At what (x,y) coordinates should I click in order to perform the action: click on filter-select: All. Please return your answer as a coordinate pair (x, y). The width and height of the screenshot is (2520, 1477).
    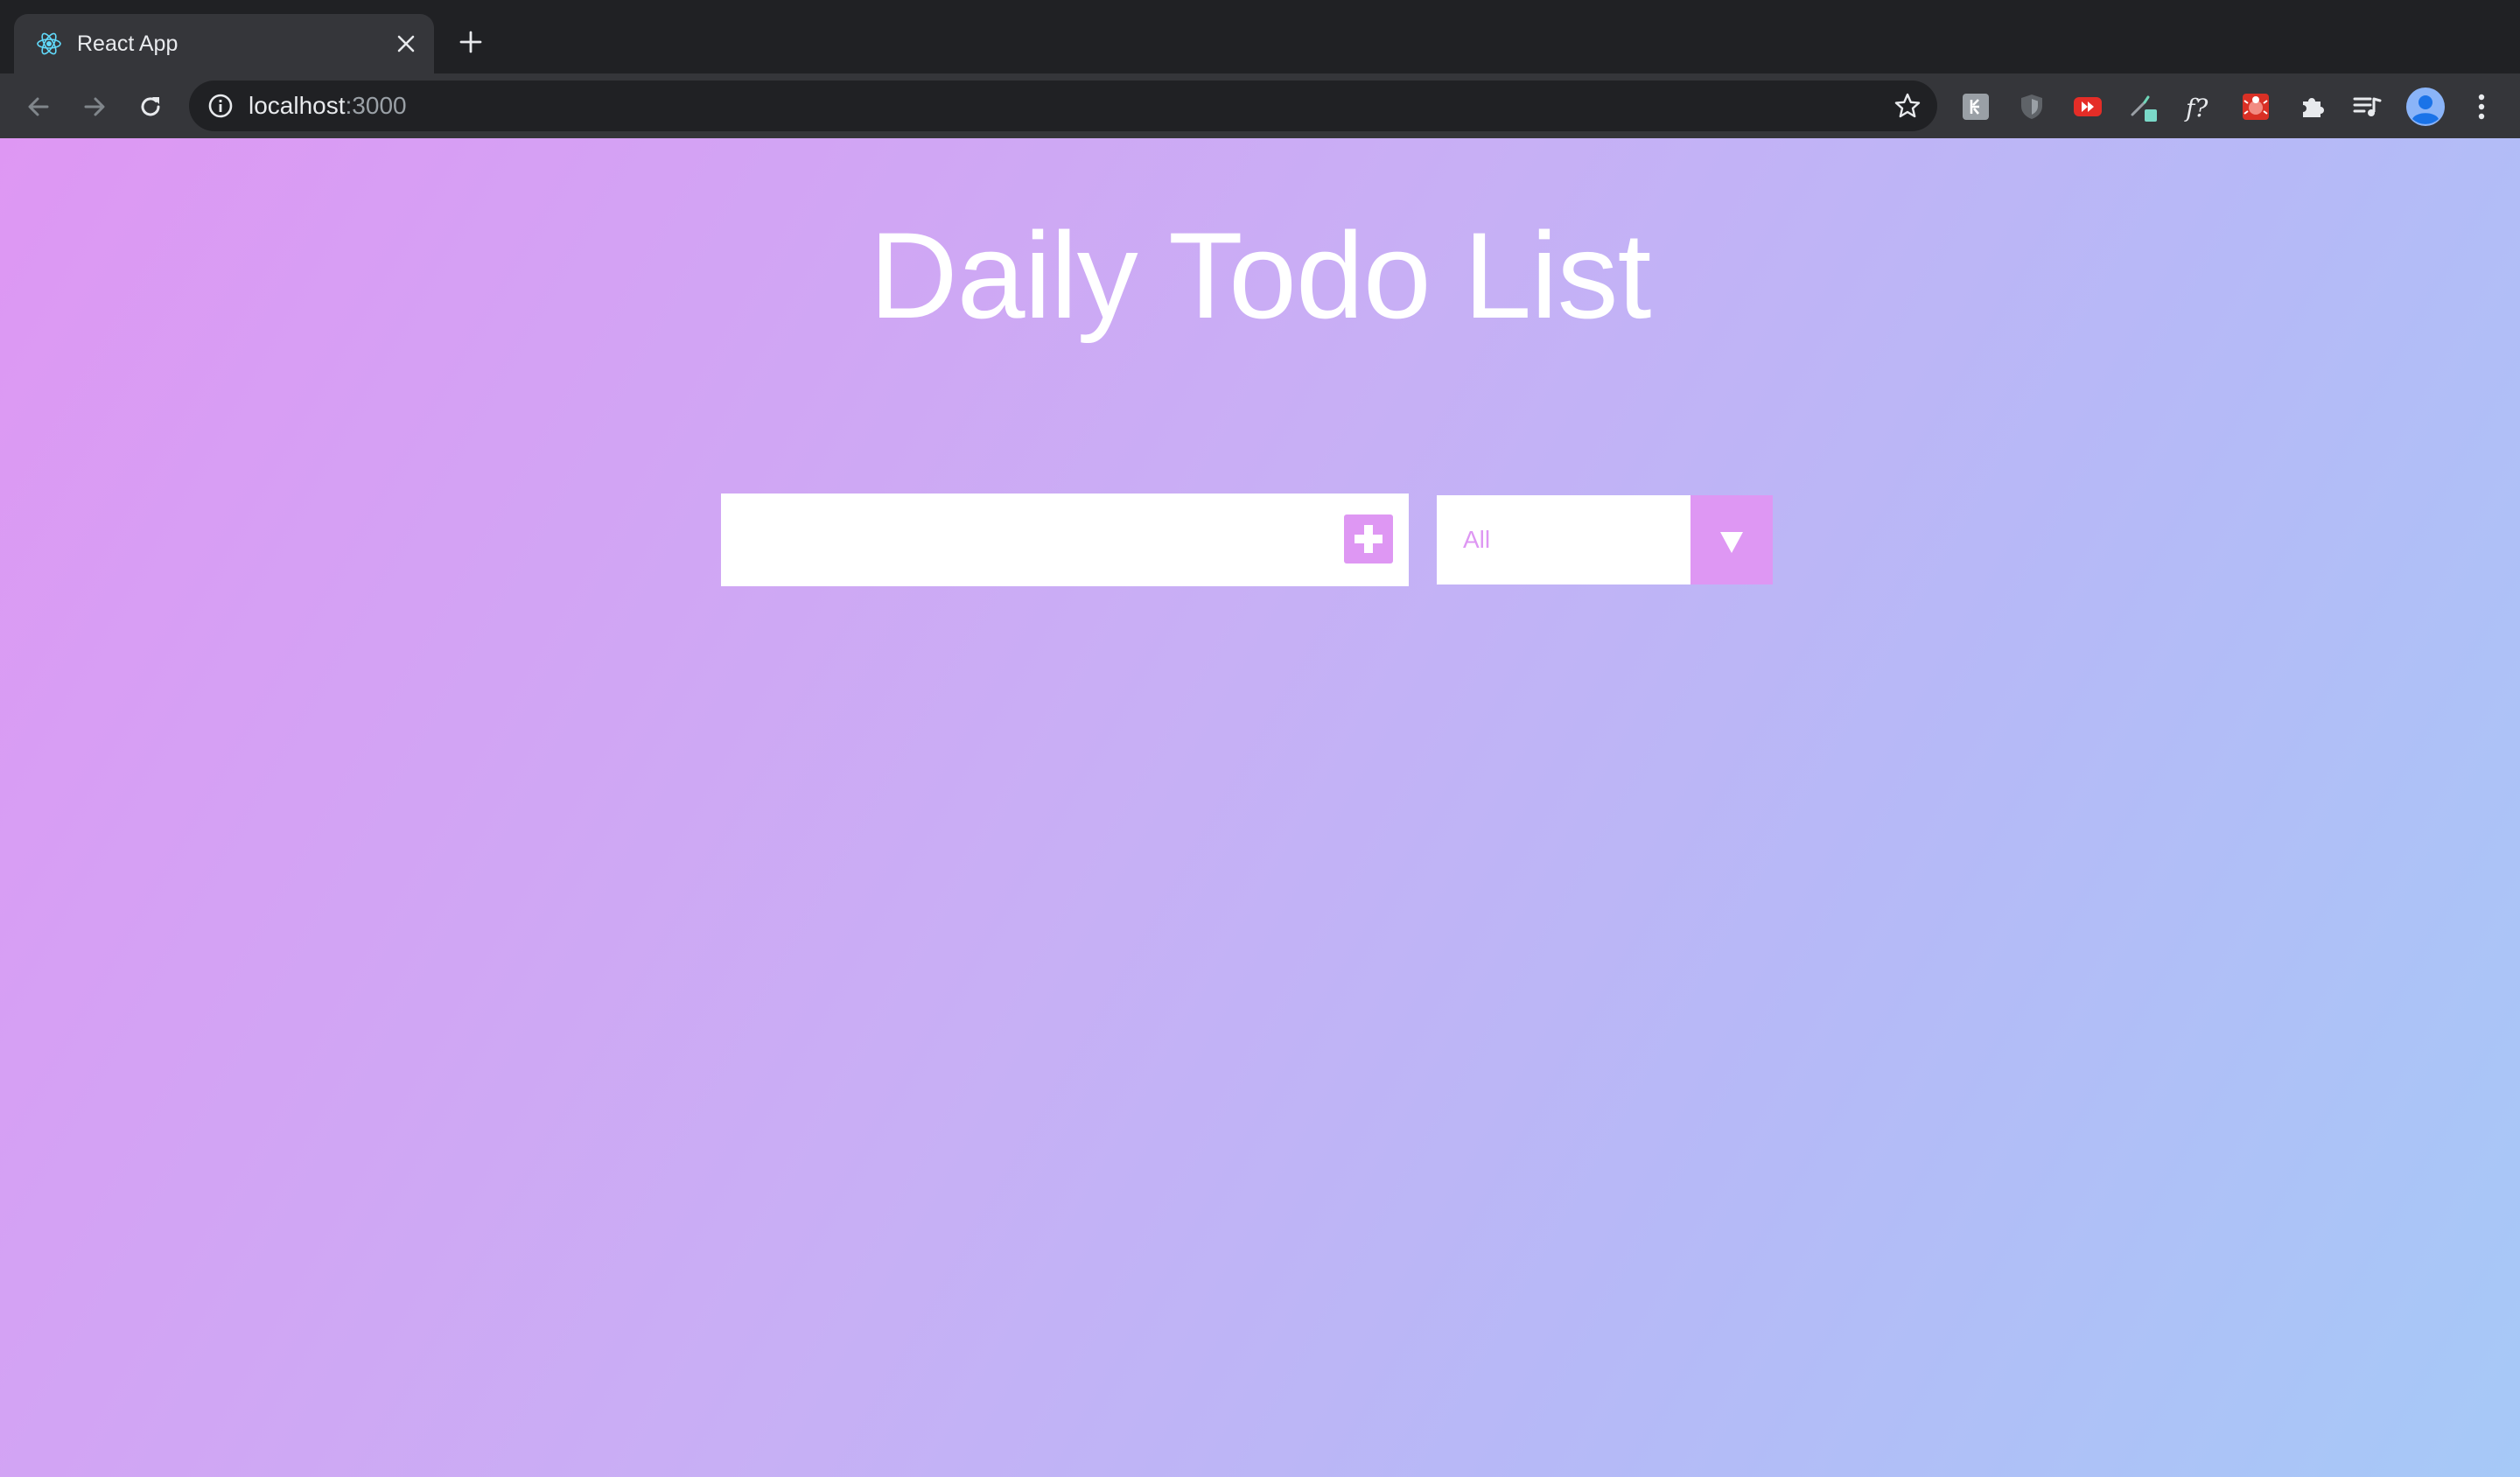
    Looking at the image, I should click on (1605, 539).